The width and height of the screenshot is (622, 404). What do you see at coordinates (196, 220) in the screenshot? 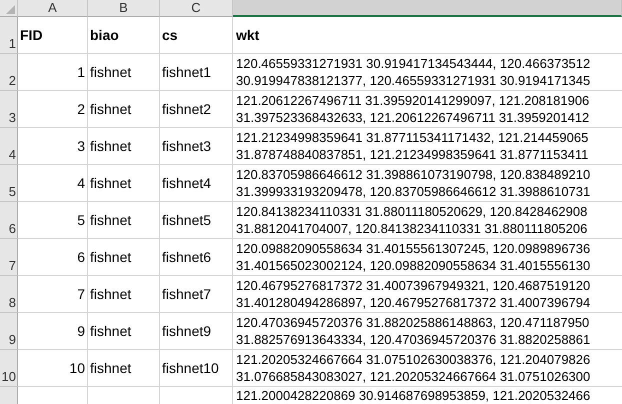
I see `table-cell: fishnet5` at bounding box center [196, 220].